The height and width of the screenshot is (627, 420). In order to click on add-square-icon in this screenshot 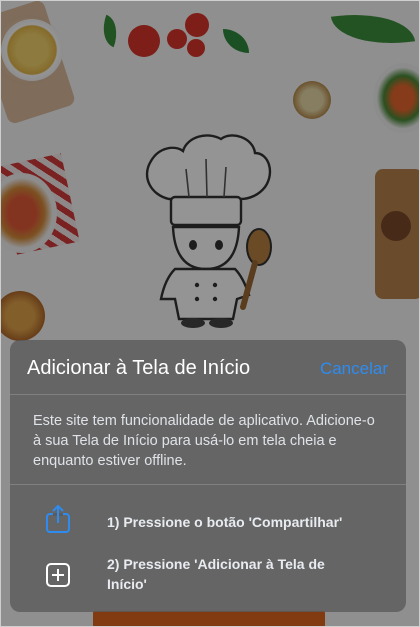, I will do `click(58, 575)`.